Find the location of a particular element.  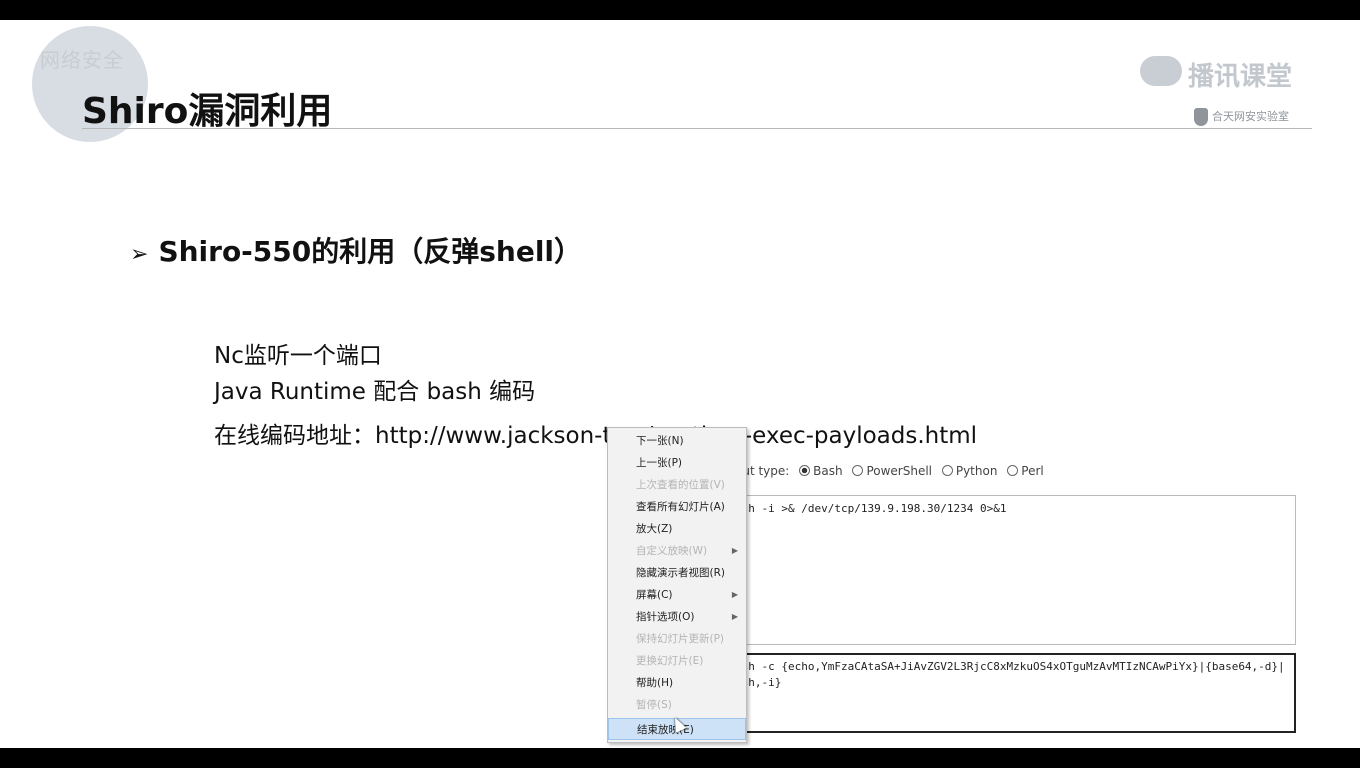

menu-item-hide-presenter-view: 隐藏演示者视图(R) is located at coordinates (677, 573).